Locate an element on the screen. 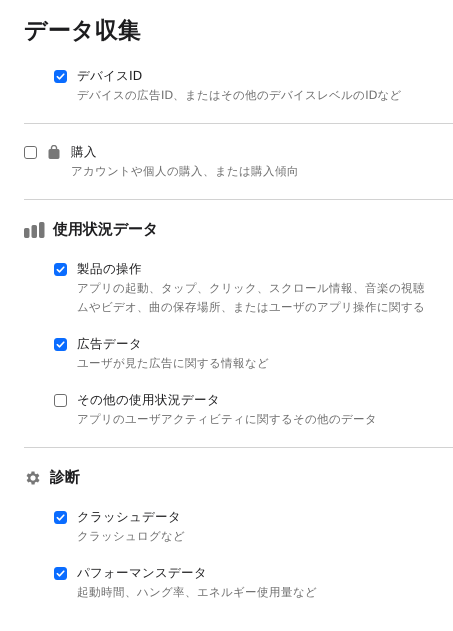 This screenshot has height=631, width=453. item-description: アプリの起動、タップ、クリック、スクロール情報、音楽の視聴 is located at coordinates (251, 288).